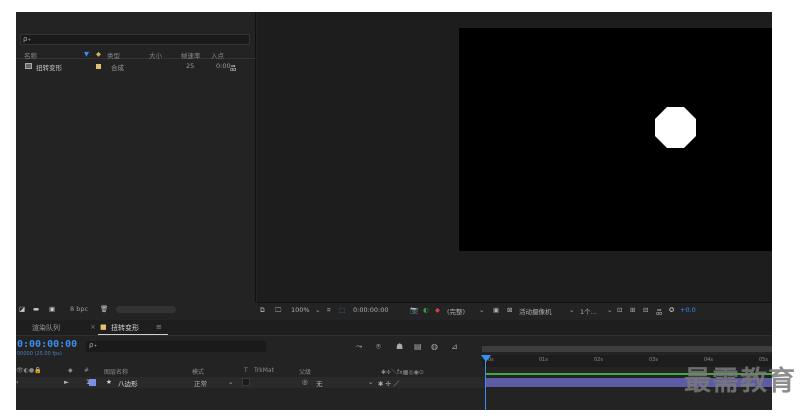 Image resolution: width=802 pixels, height=420 pixels. I want to click on col-fps: 帧速率, so click(191, 55).